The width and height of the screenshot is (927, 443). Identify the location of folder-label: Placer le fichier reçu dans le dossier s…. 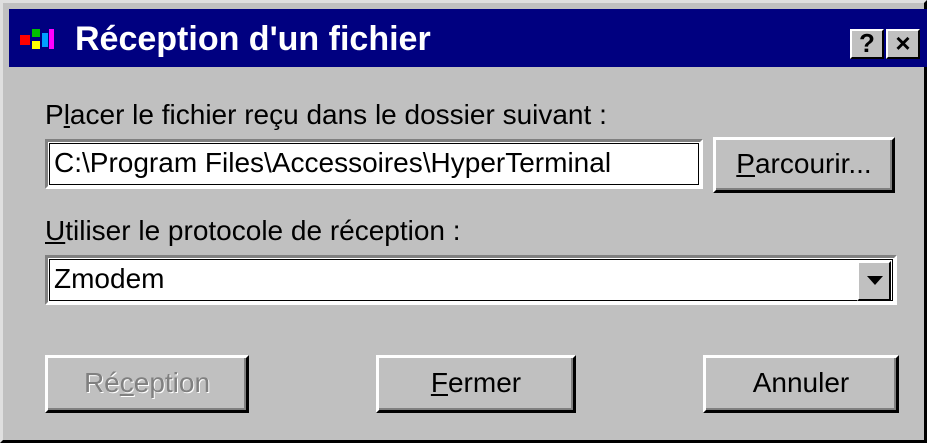
(326, 114).